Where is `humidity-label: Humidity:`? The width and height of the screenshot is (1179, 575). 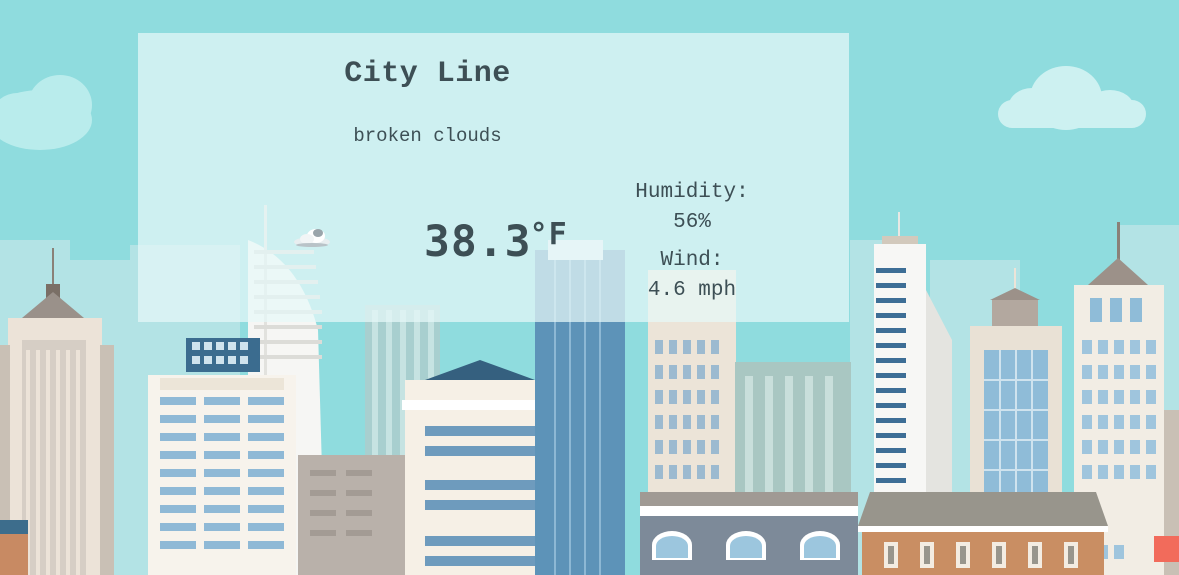
humidity-label: Humidity: is located at coordinates (692, 192).